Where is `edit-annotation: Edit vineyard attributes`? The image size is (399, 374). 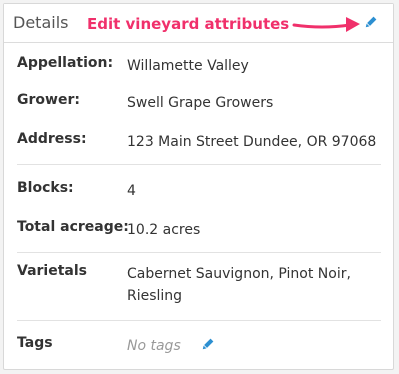
edit-annotation: Edit vineyard attributes is located at coordinates (188, 24).